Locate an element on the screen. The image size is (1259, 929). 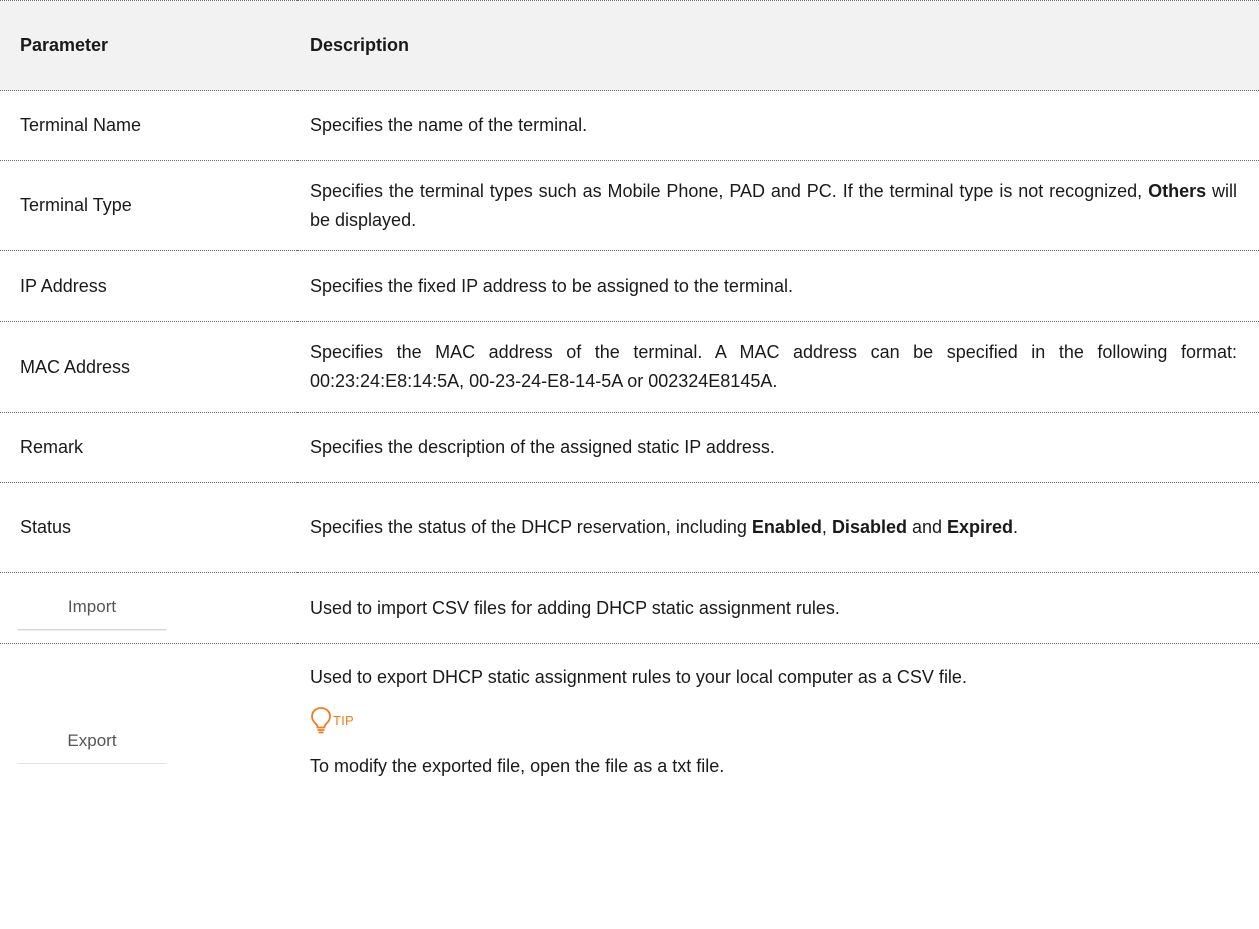
parameter-cell: Terminal Type is located at coordinates (148, 205).